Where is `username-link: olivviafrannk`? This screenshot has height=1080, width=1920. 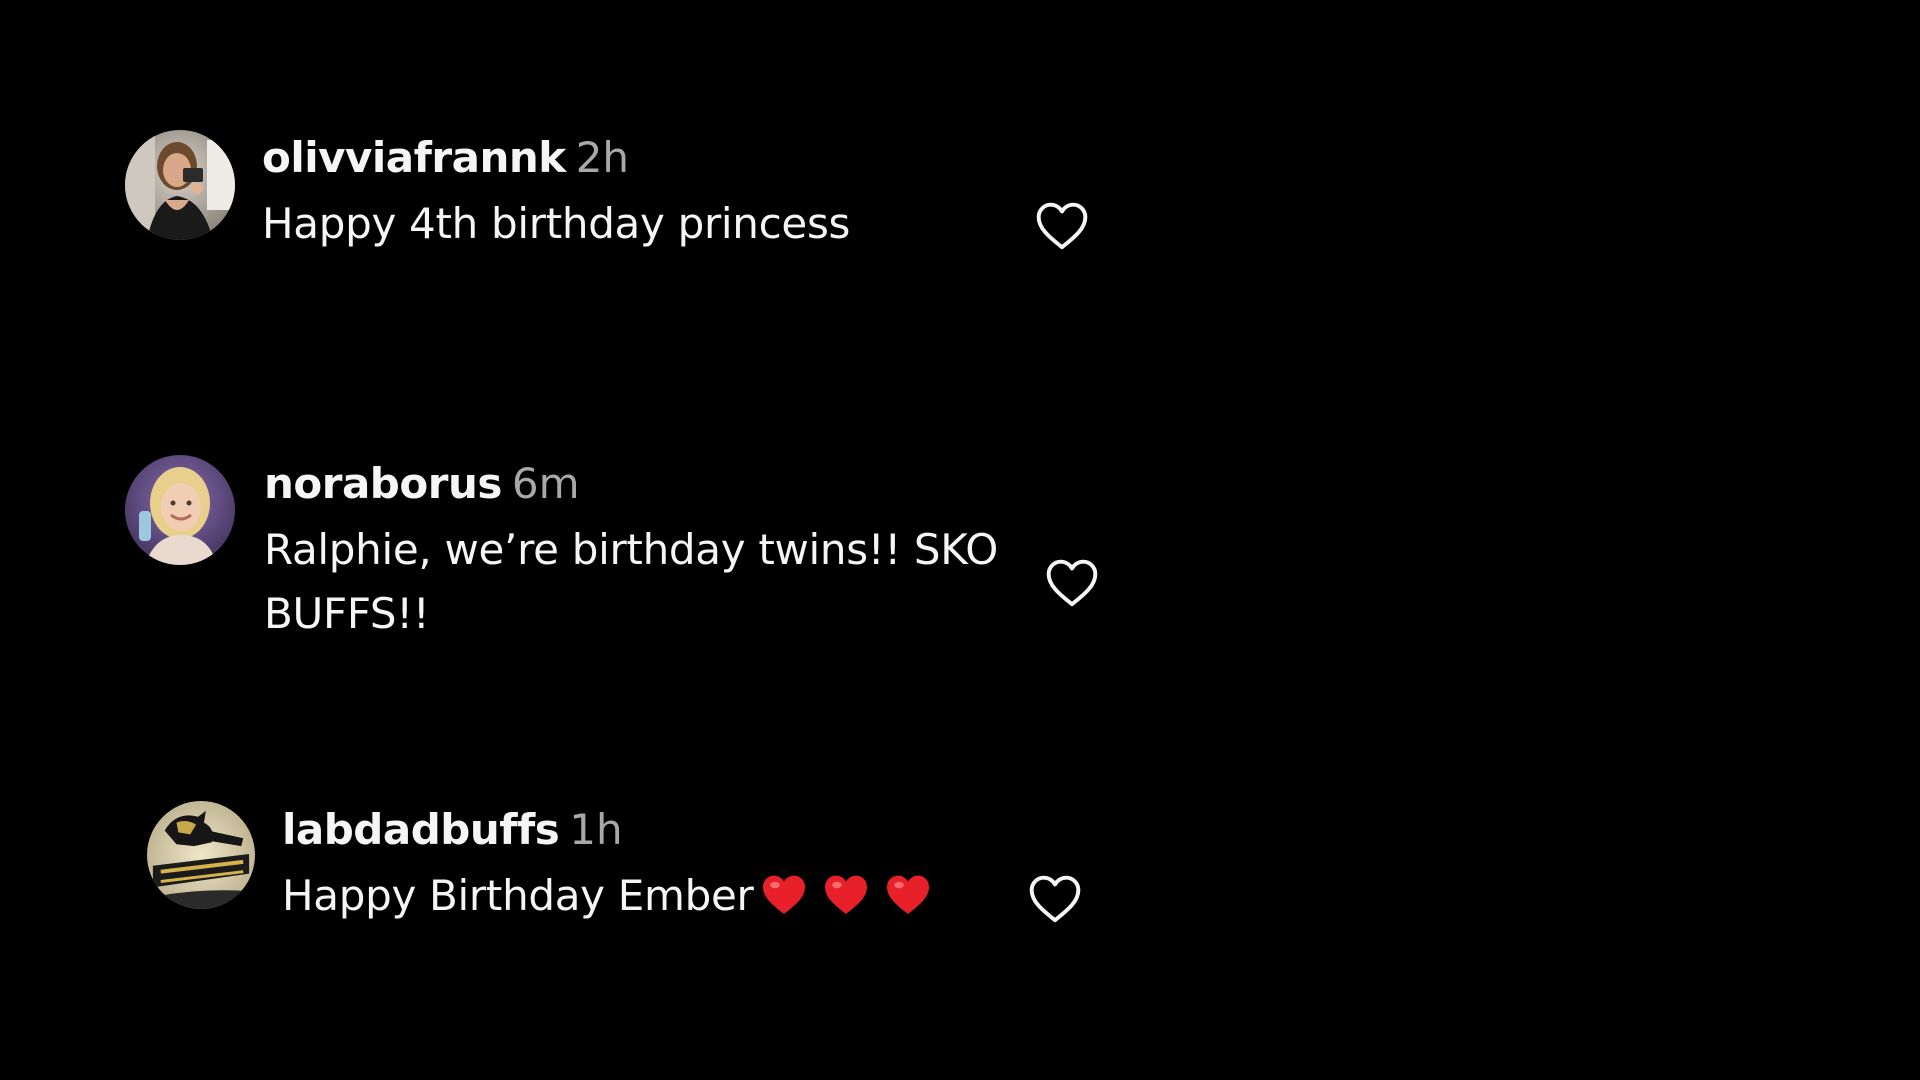
username-link: olivviafrannk is located at coordinates (414, 157).